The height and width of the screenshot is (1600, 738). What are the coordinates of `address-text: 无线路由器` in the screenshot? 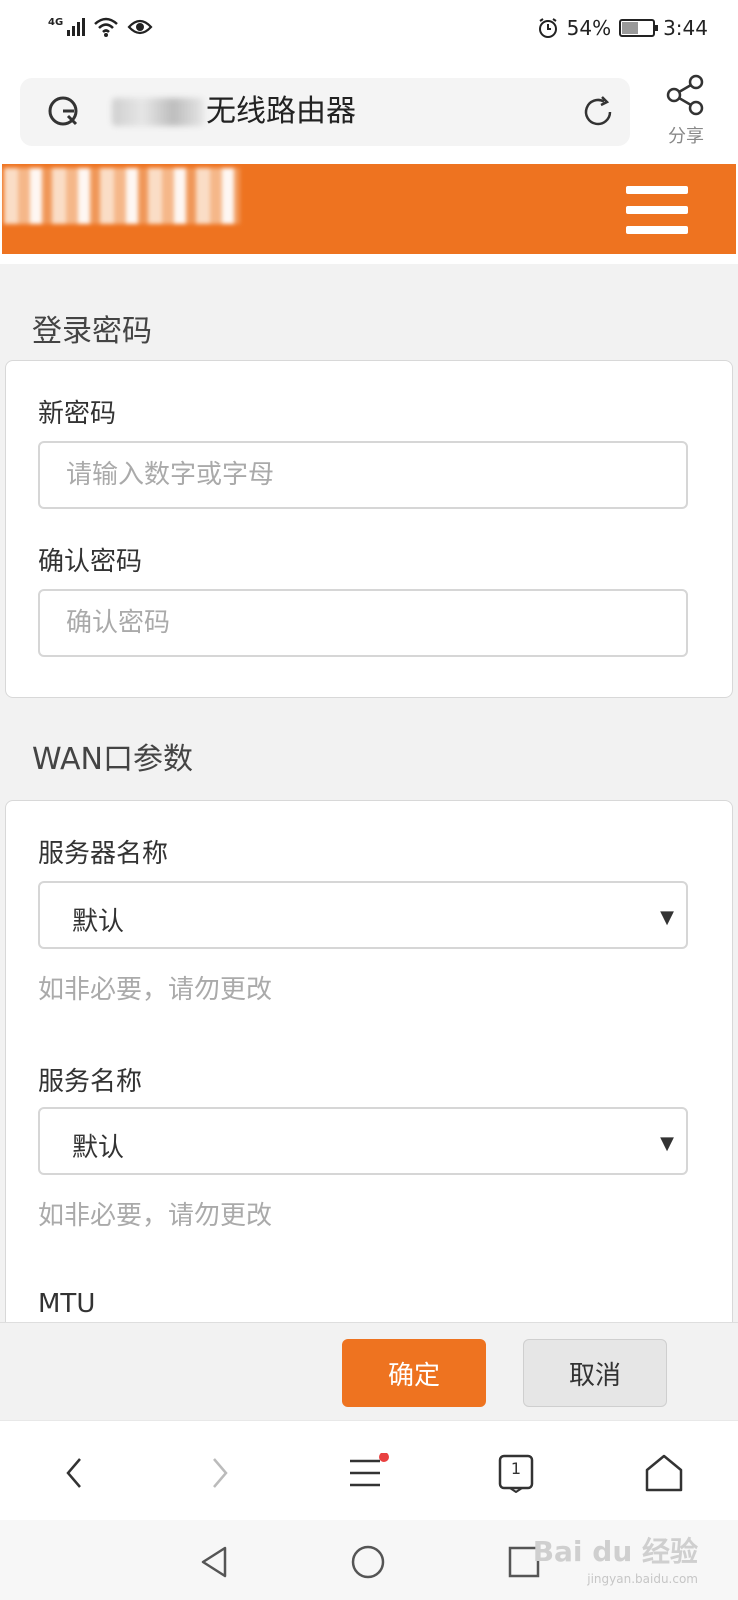 It's located at (281, 111).